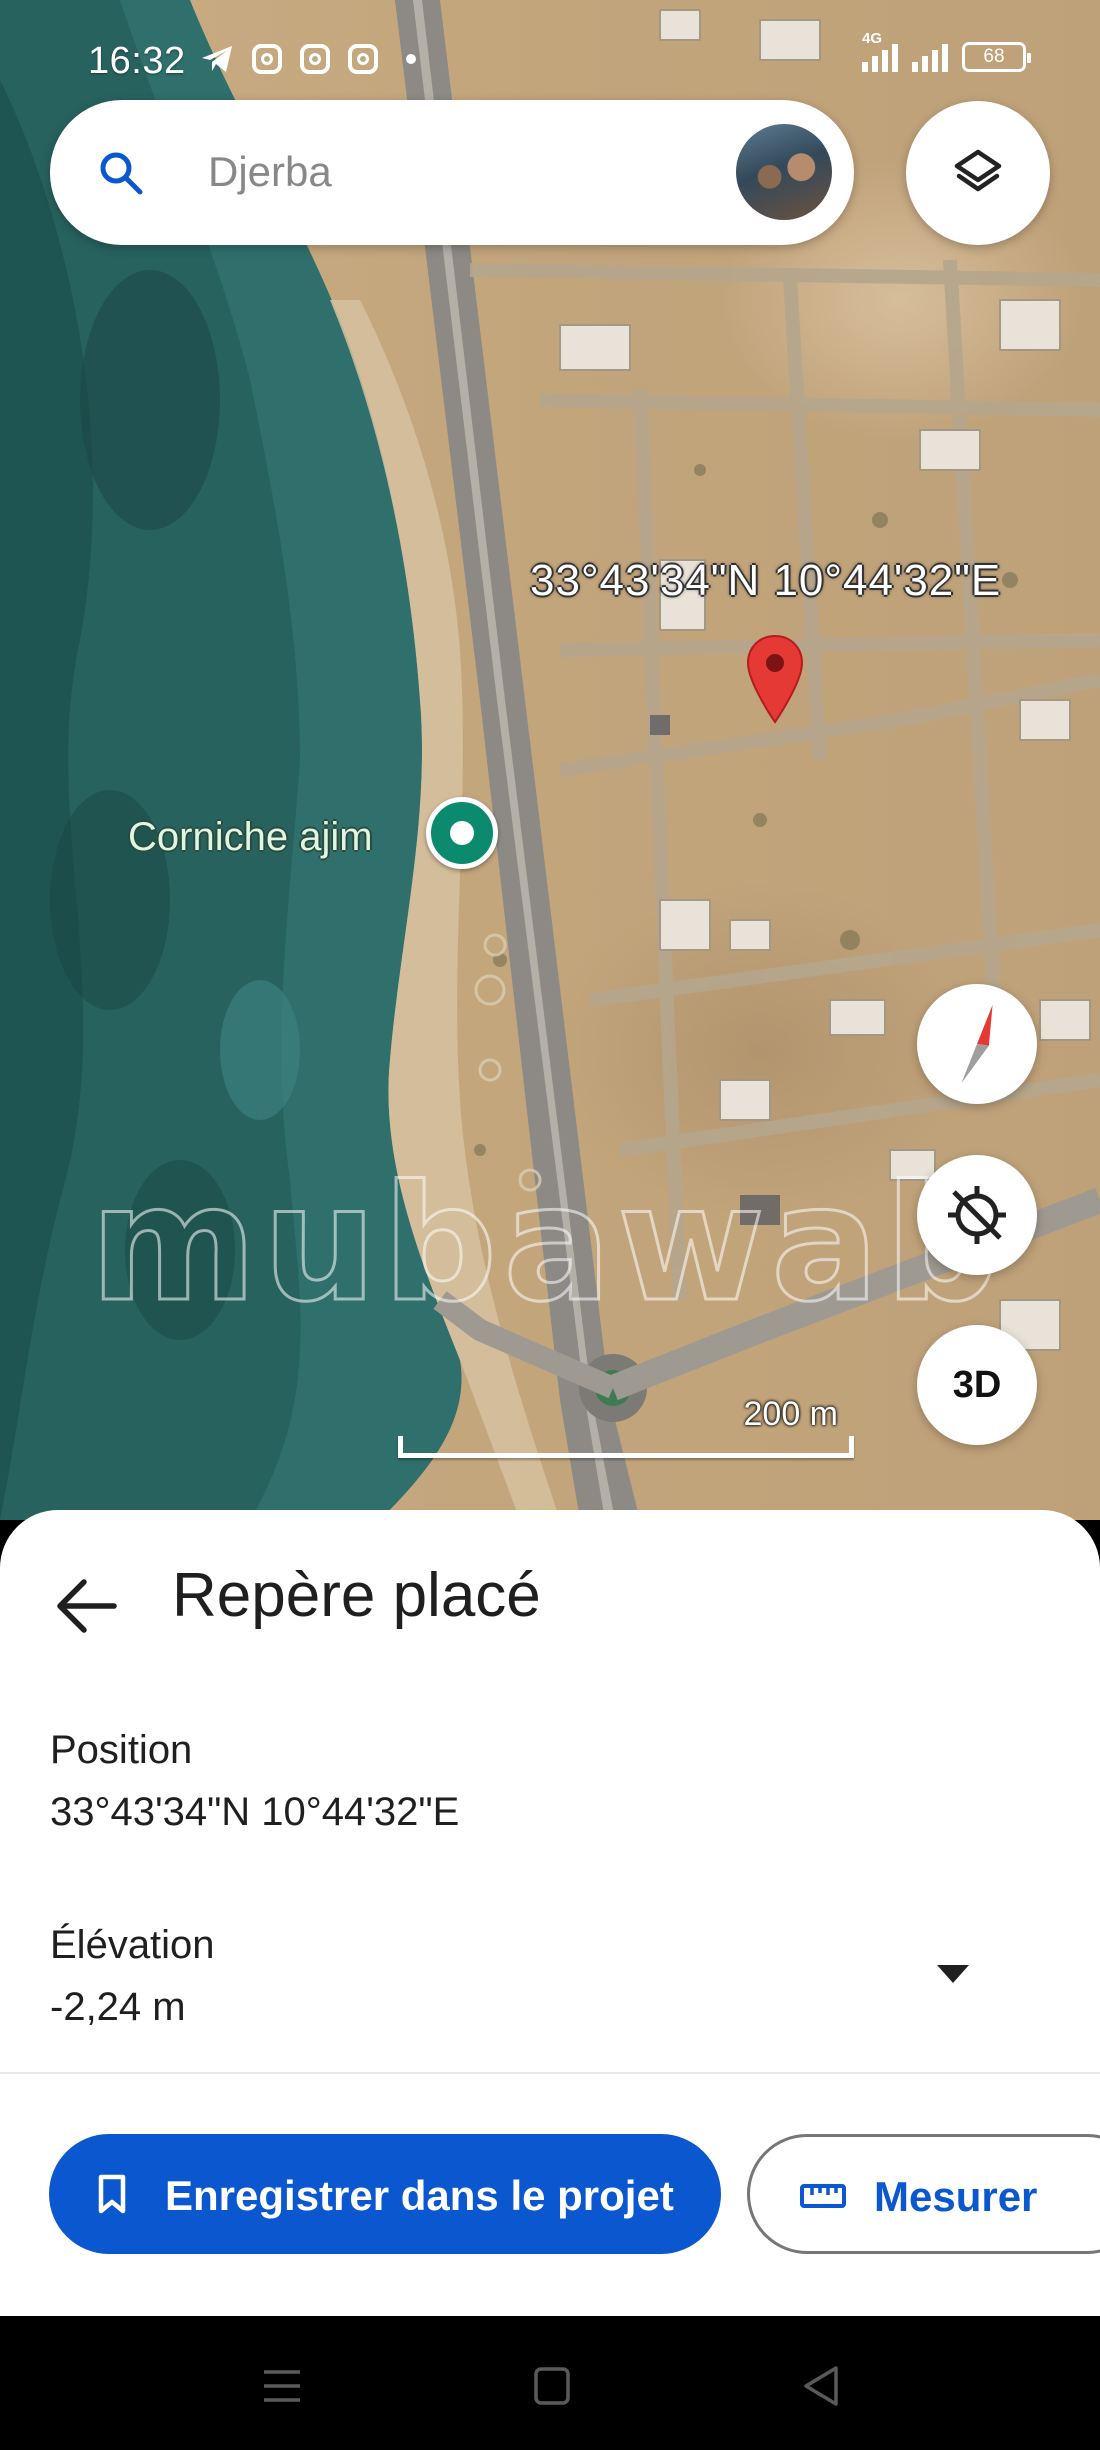  Describe the element at coordinates (112, 2194) in the screenshot. I see `bookmark-icon` at that location.